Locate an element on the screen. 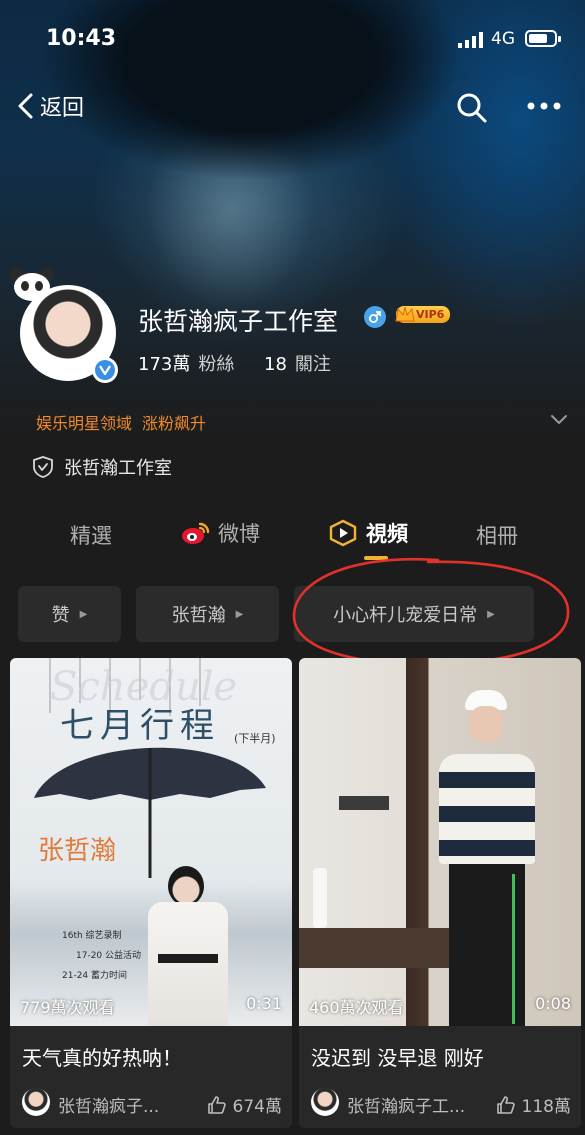  tab-videos-label: 視頻 is located at coordinates (387, 534).